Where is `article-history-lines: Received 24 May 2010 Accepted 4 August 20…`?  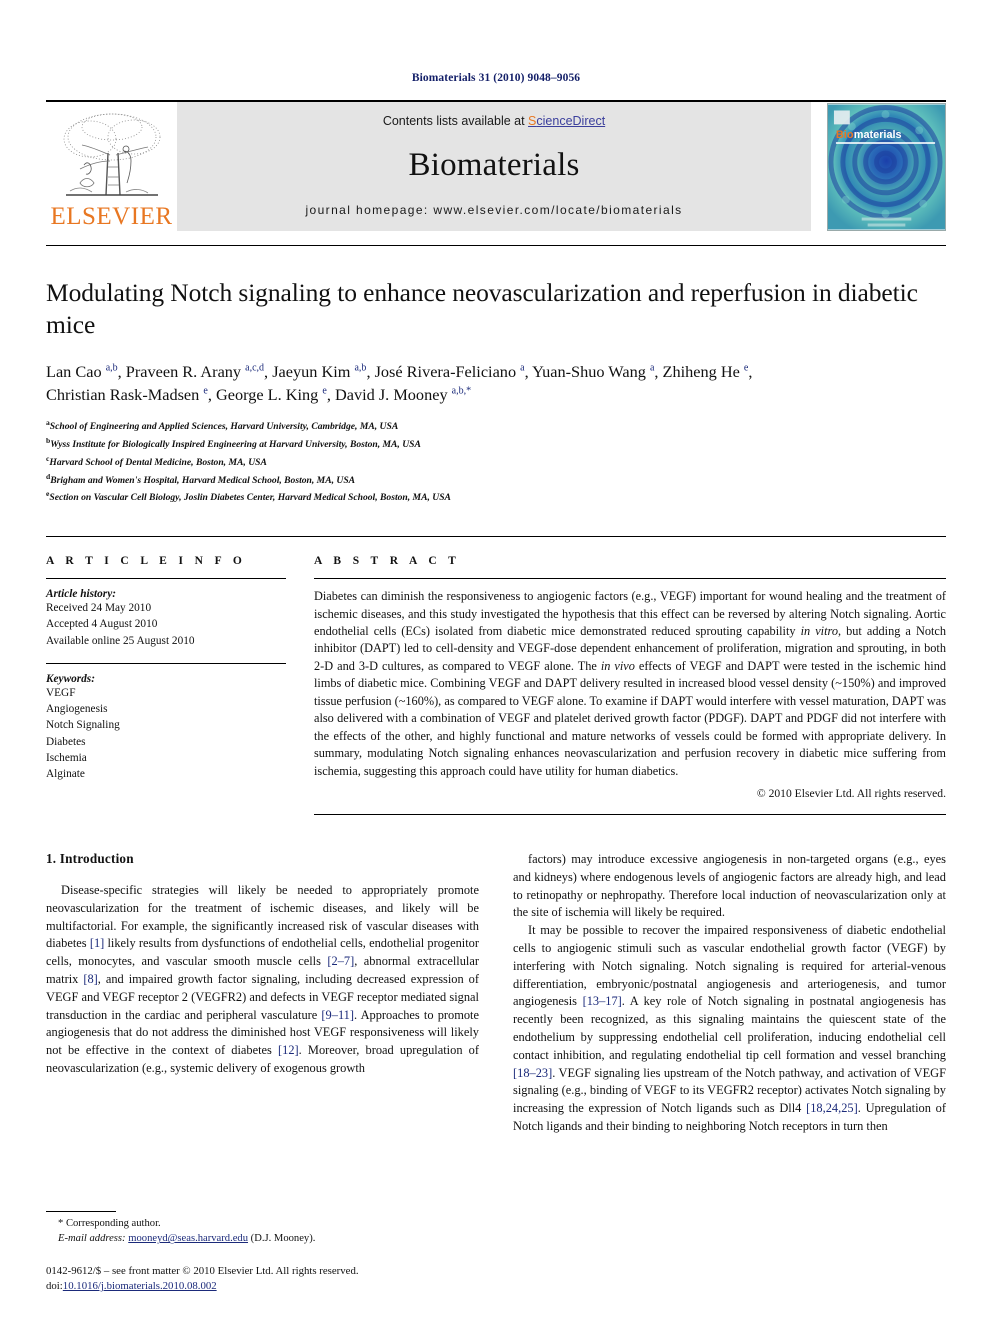
article-history-lines: Received 24 May 2010 Accepted 4 August 20… is located at coordinates (166, 624).